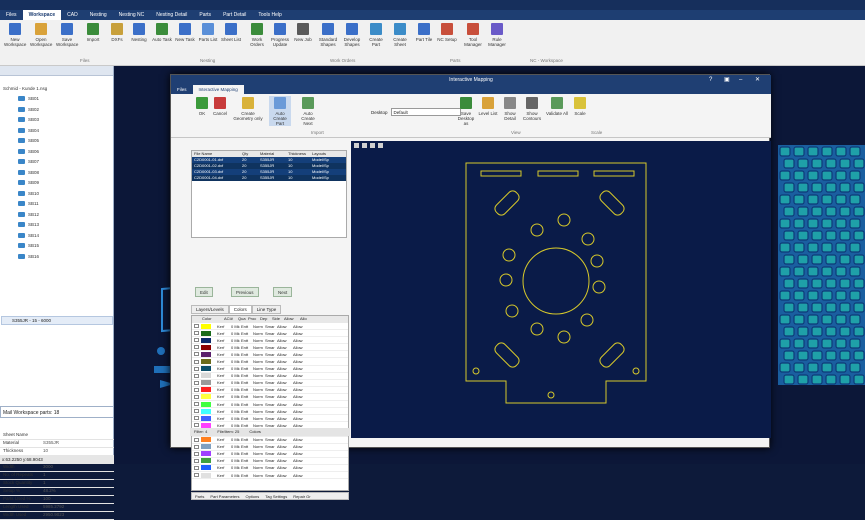 The width and height of the screenshot is (865, 520). I want to click on desktop-select: Default, so click(425, 112).